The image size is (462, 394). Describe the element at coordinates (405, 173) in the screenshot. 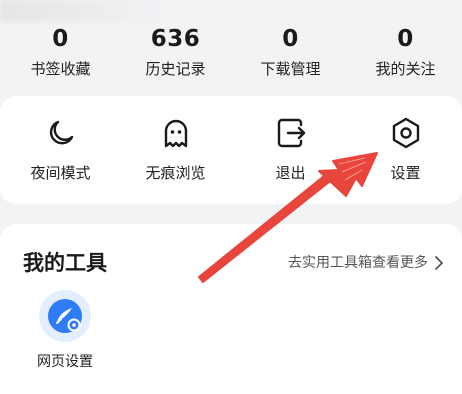

I see `action-label: 设置` at that location.